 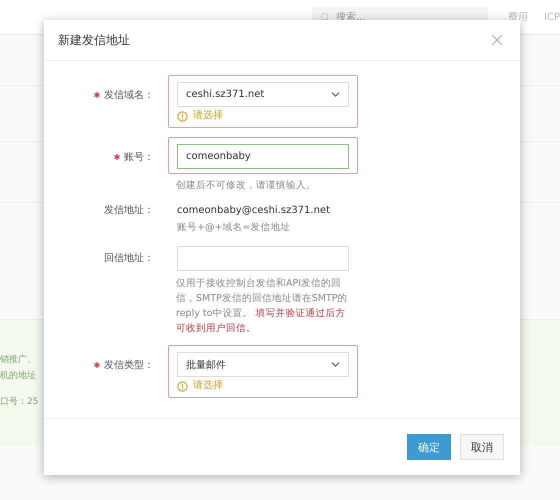 What do you see at coordinates (129, 210) in the screenshot?
I see `field-label: 发信地址：` at bounding box center [129, 210].